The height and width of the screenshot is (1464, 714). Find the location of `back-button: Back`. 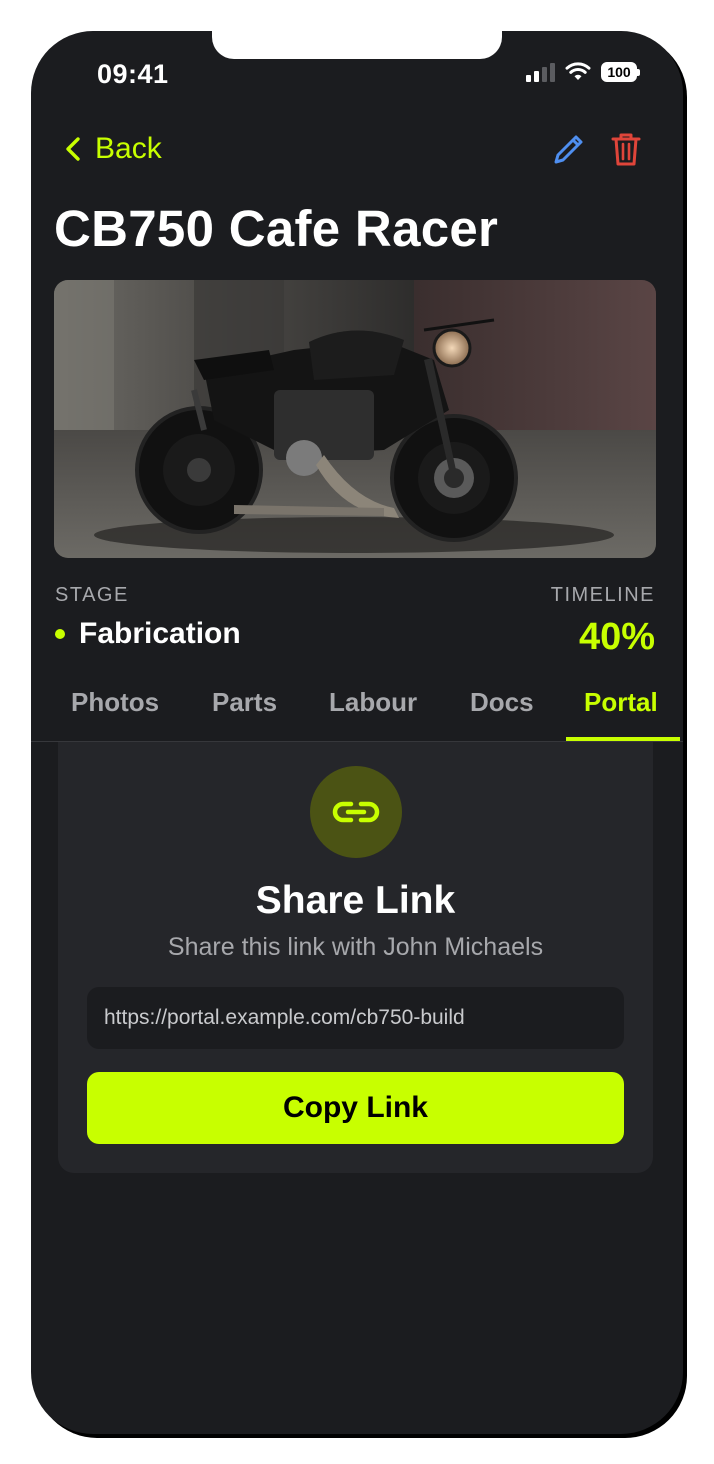

back-button: Back is located at coordinates (113, 149).